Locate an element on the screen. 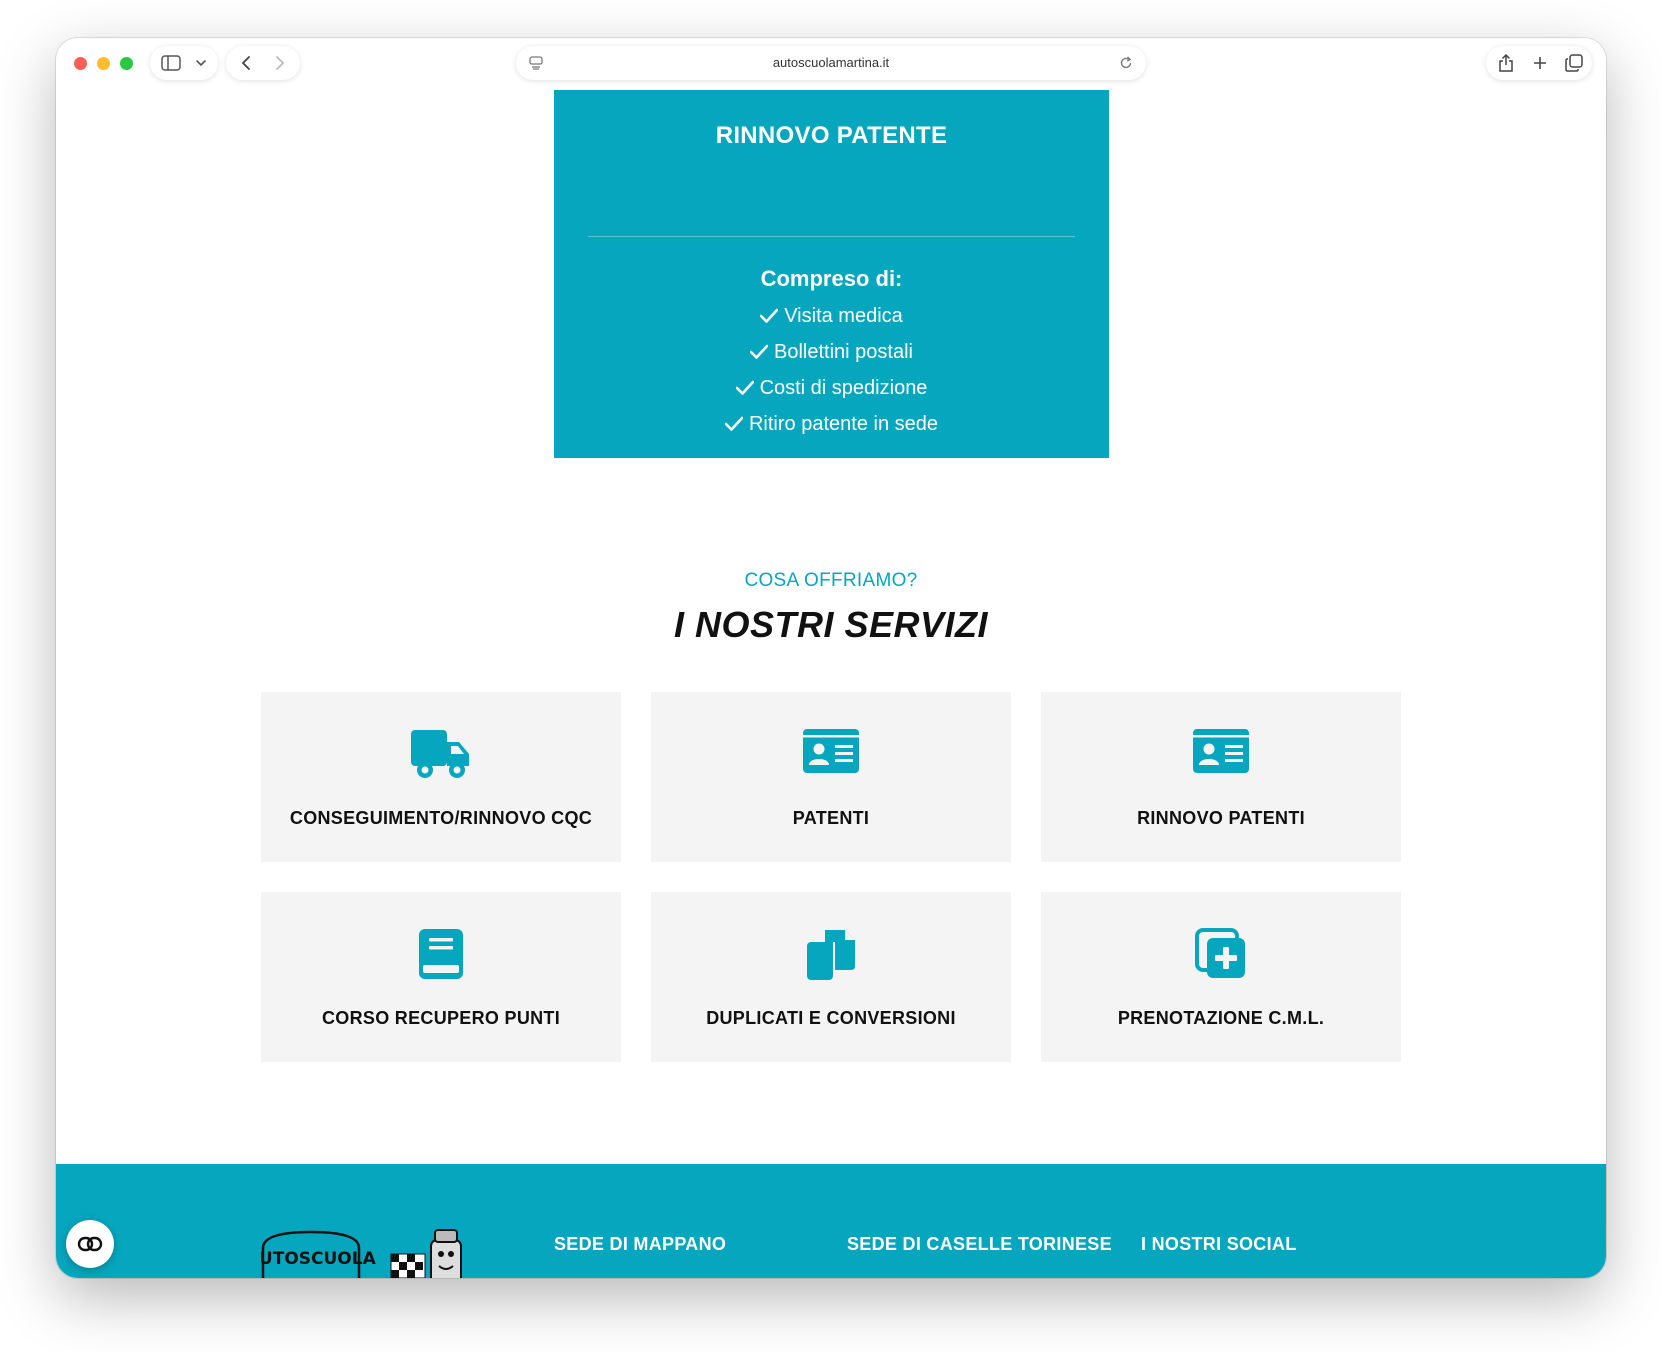 This screenshot has width=1662, height=1352. url-text: autoscuolamartina.it is located at coordinates (831, 62).